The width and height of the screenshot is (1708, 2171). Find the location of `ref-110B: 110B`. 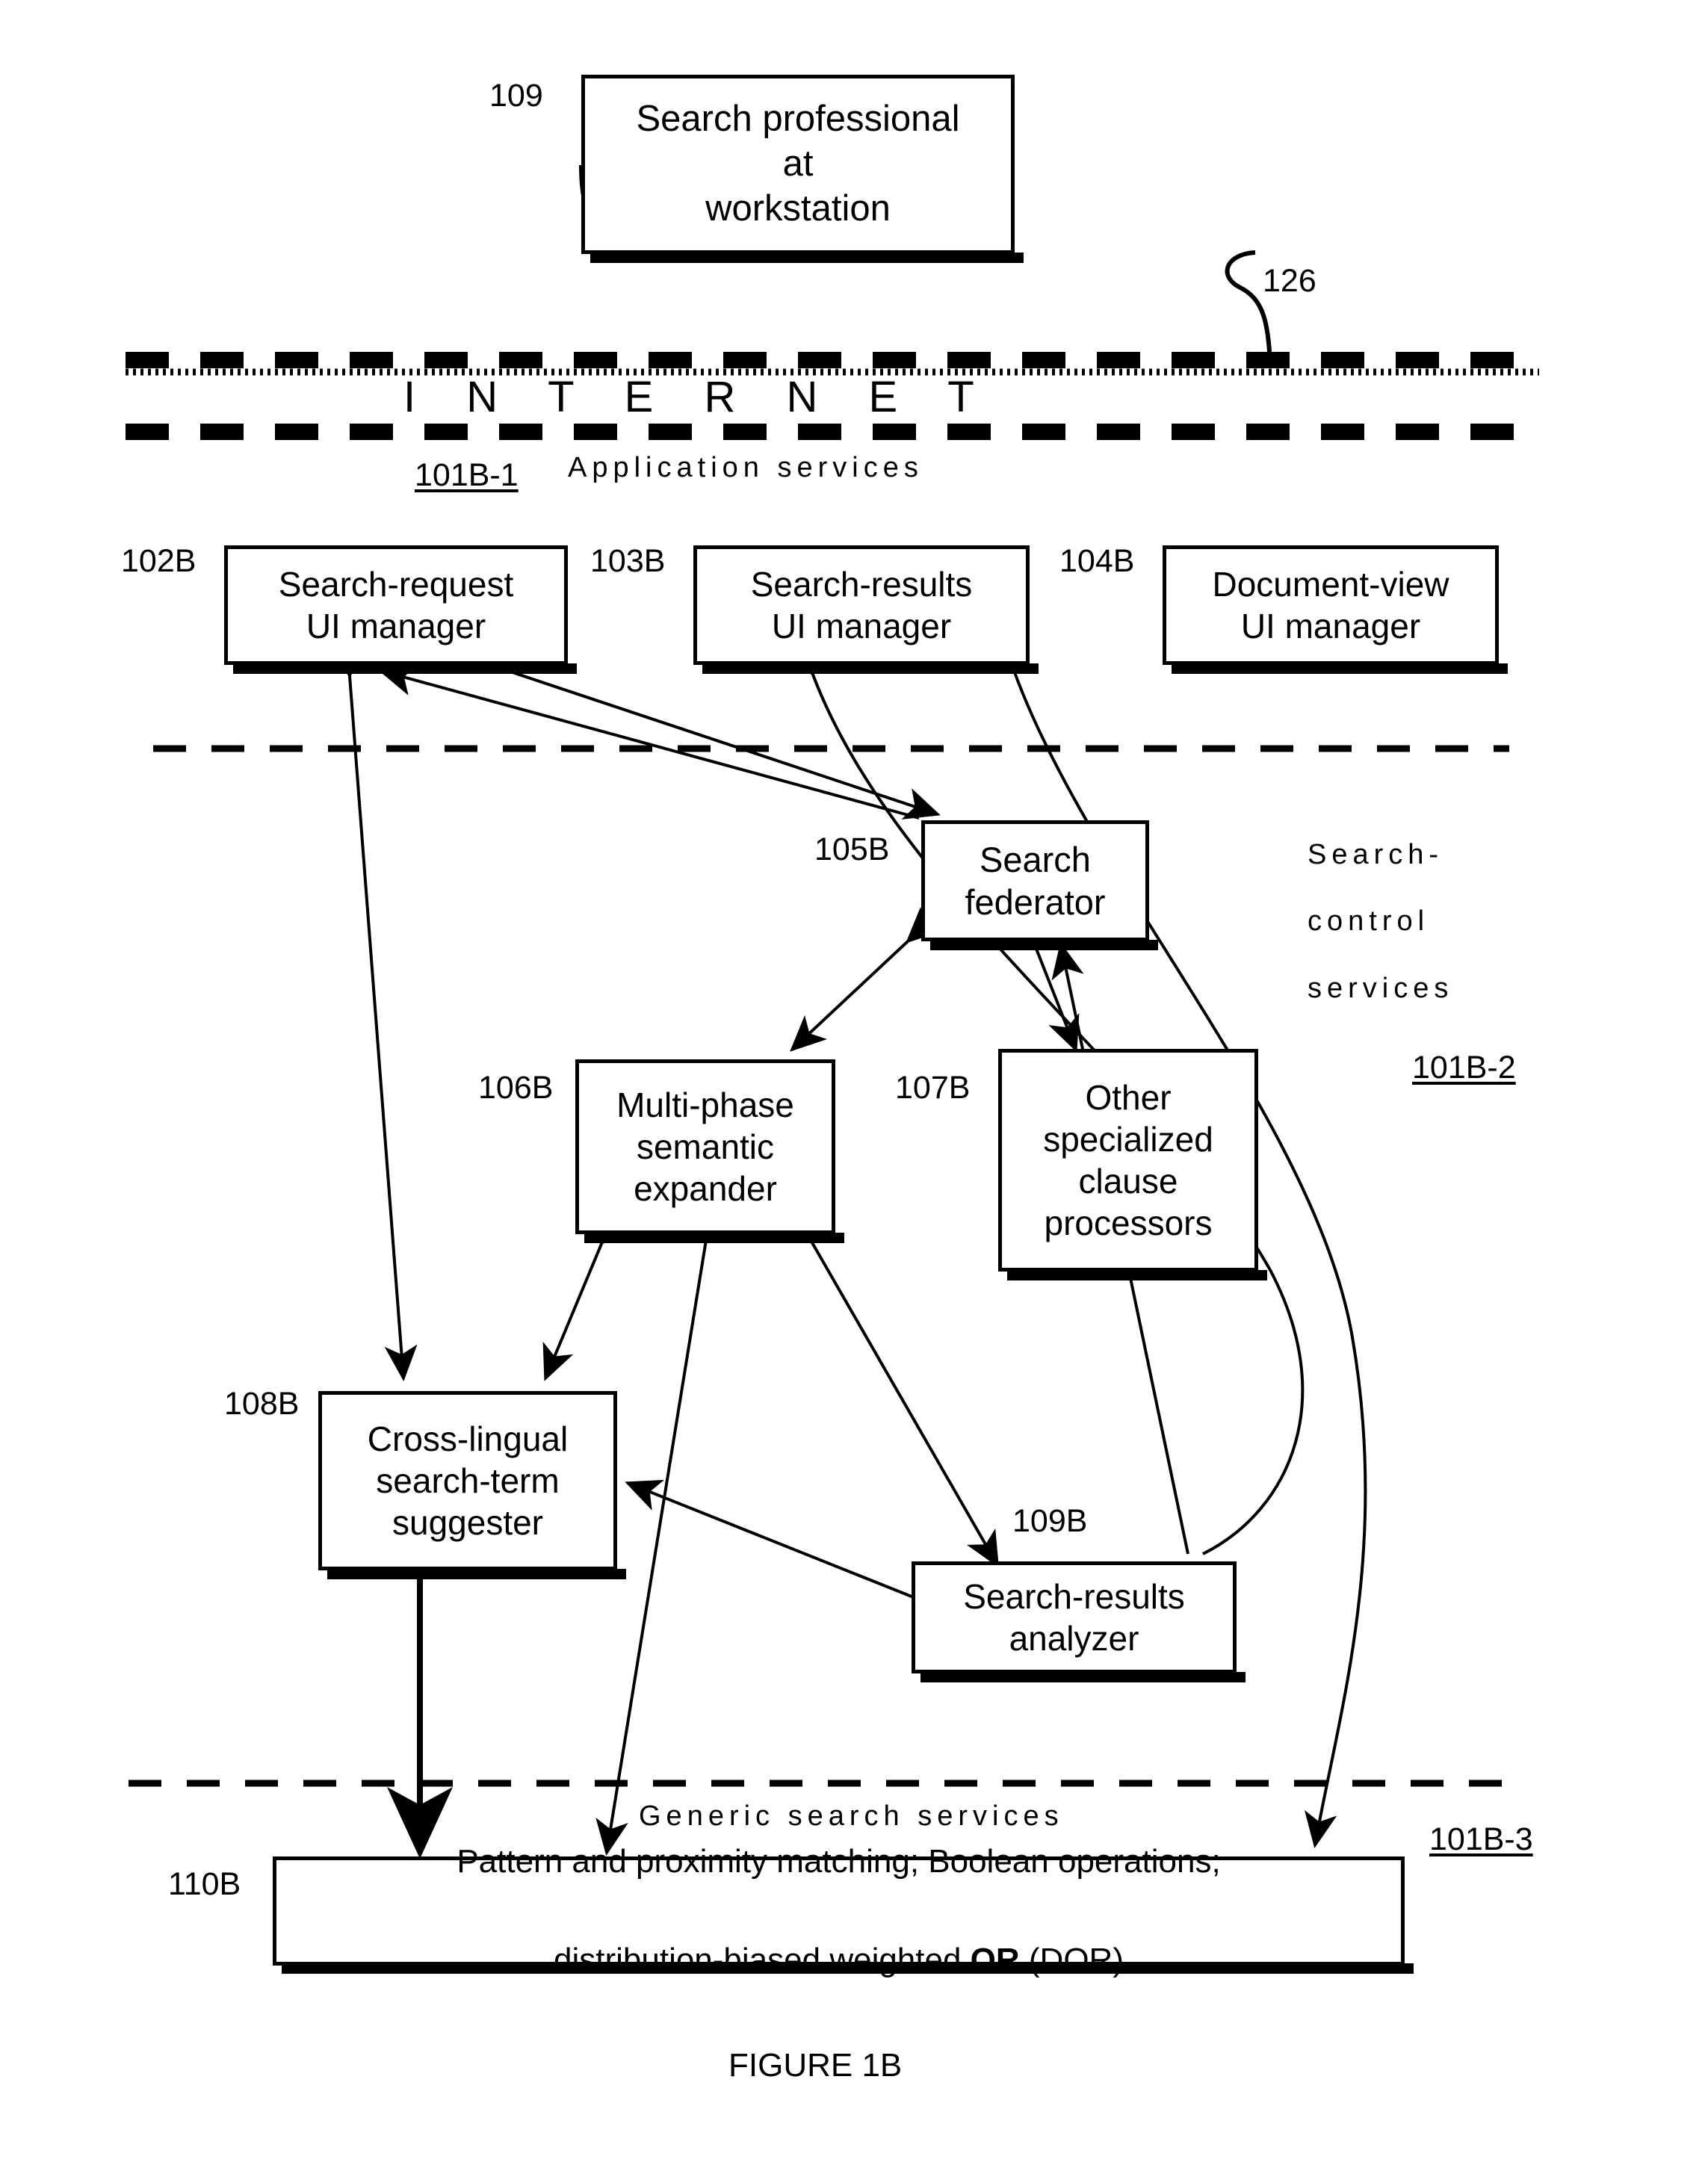

ref-110B: 110B is located at coordinates (205, 1884).